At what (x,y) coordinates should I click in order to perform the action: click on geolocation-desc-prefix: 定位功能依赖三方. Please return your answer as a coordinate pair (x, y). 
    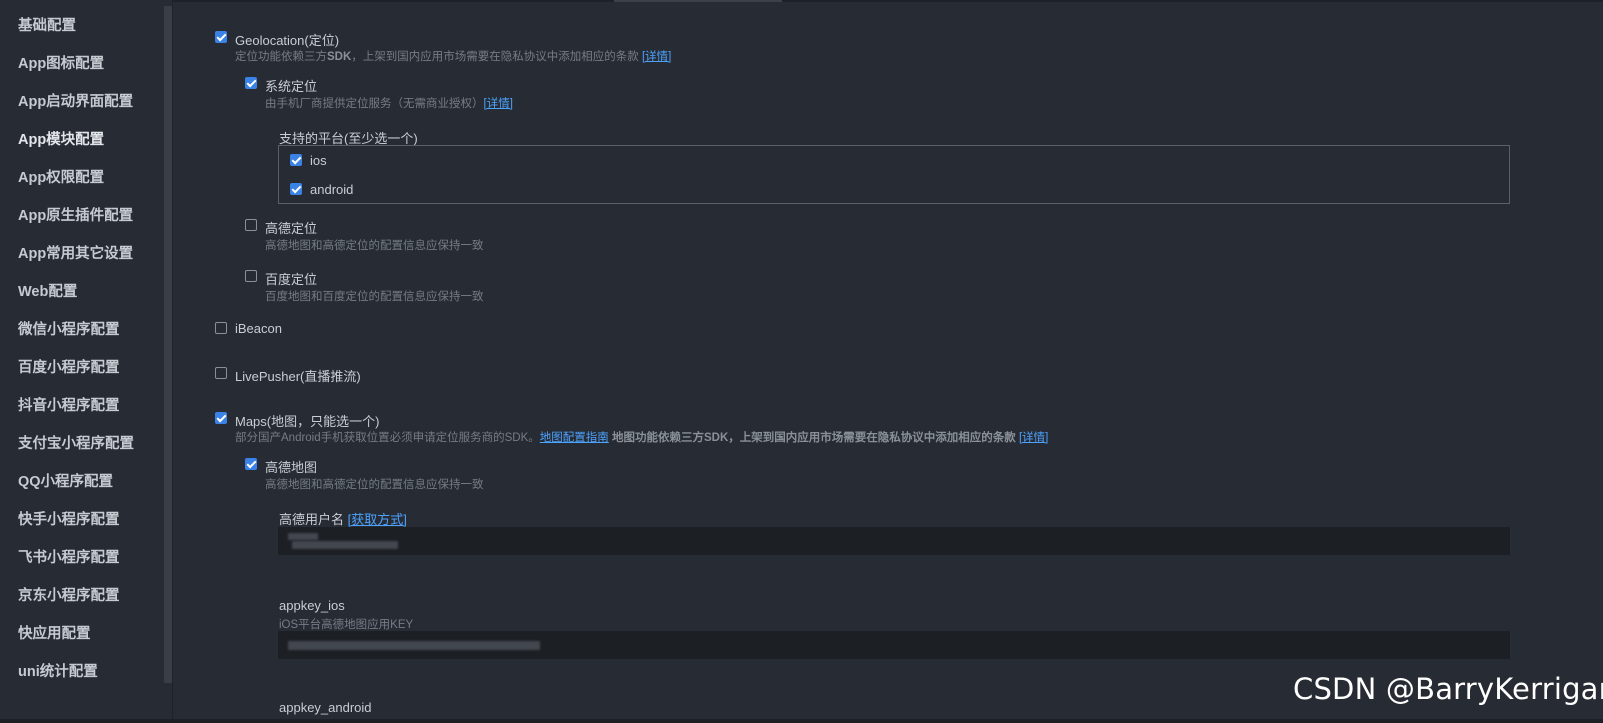
    Looking at the image, I should click on (281, 57).